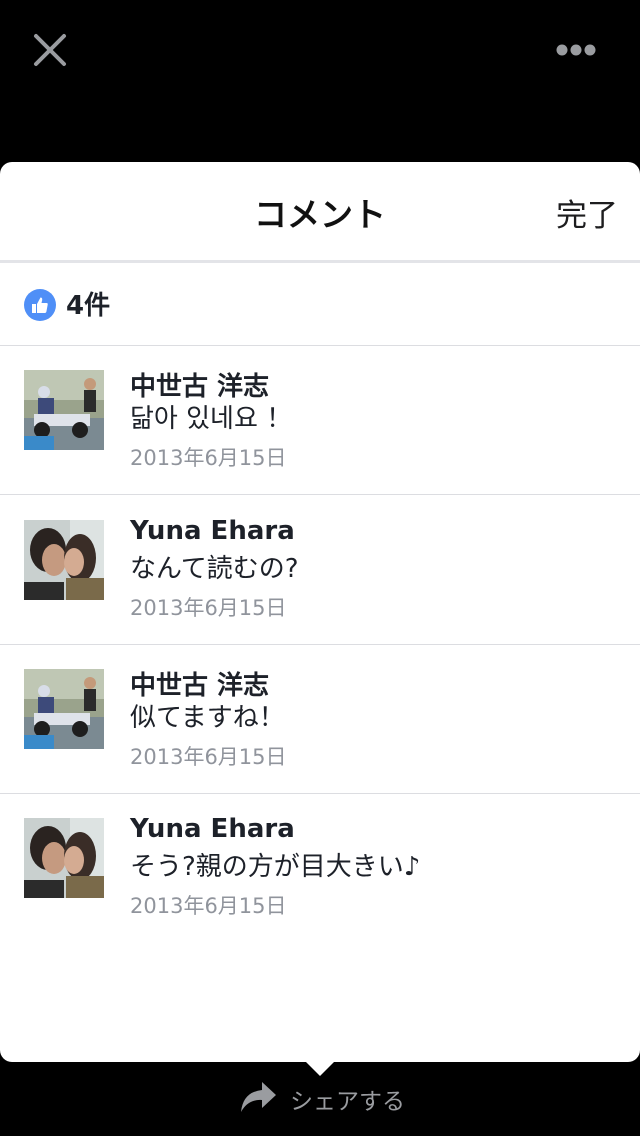 The image size is (640, 1136). What do you see at coordinates (214, 569) in the screenshot?
I see `comment-text: なんて読むの?` at bounding box center [214, 569].